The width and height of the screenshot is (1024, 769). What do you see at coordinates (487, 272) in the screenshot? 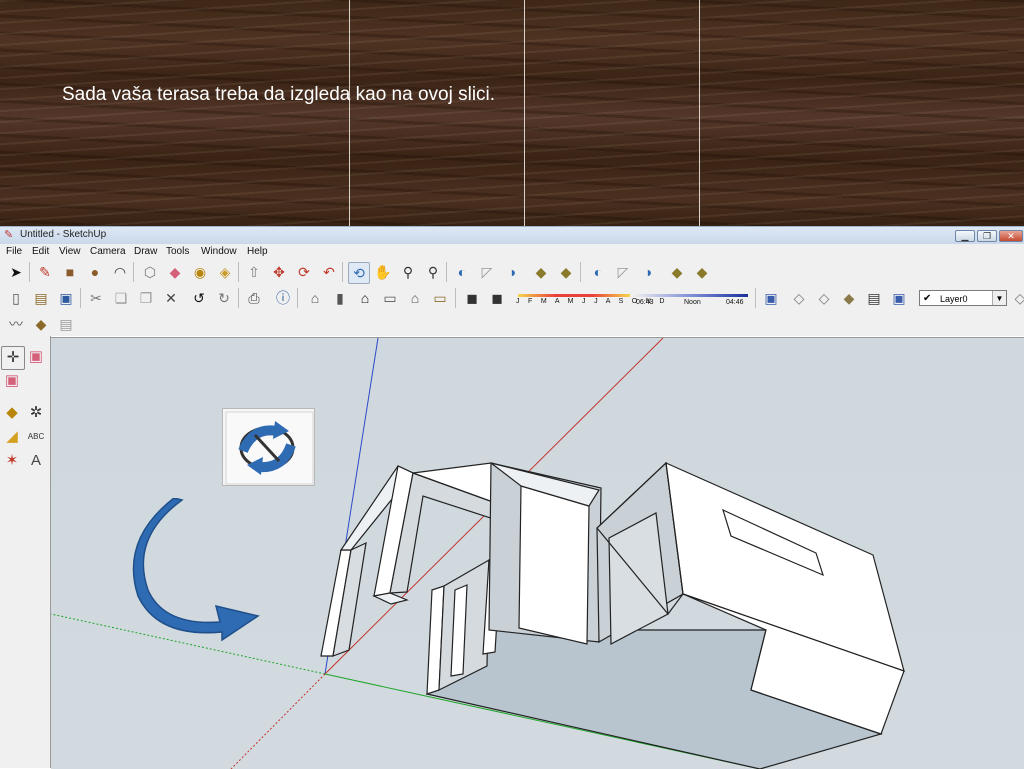
I see `next-view-icon: ◸` at bounding box center [487, 272].